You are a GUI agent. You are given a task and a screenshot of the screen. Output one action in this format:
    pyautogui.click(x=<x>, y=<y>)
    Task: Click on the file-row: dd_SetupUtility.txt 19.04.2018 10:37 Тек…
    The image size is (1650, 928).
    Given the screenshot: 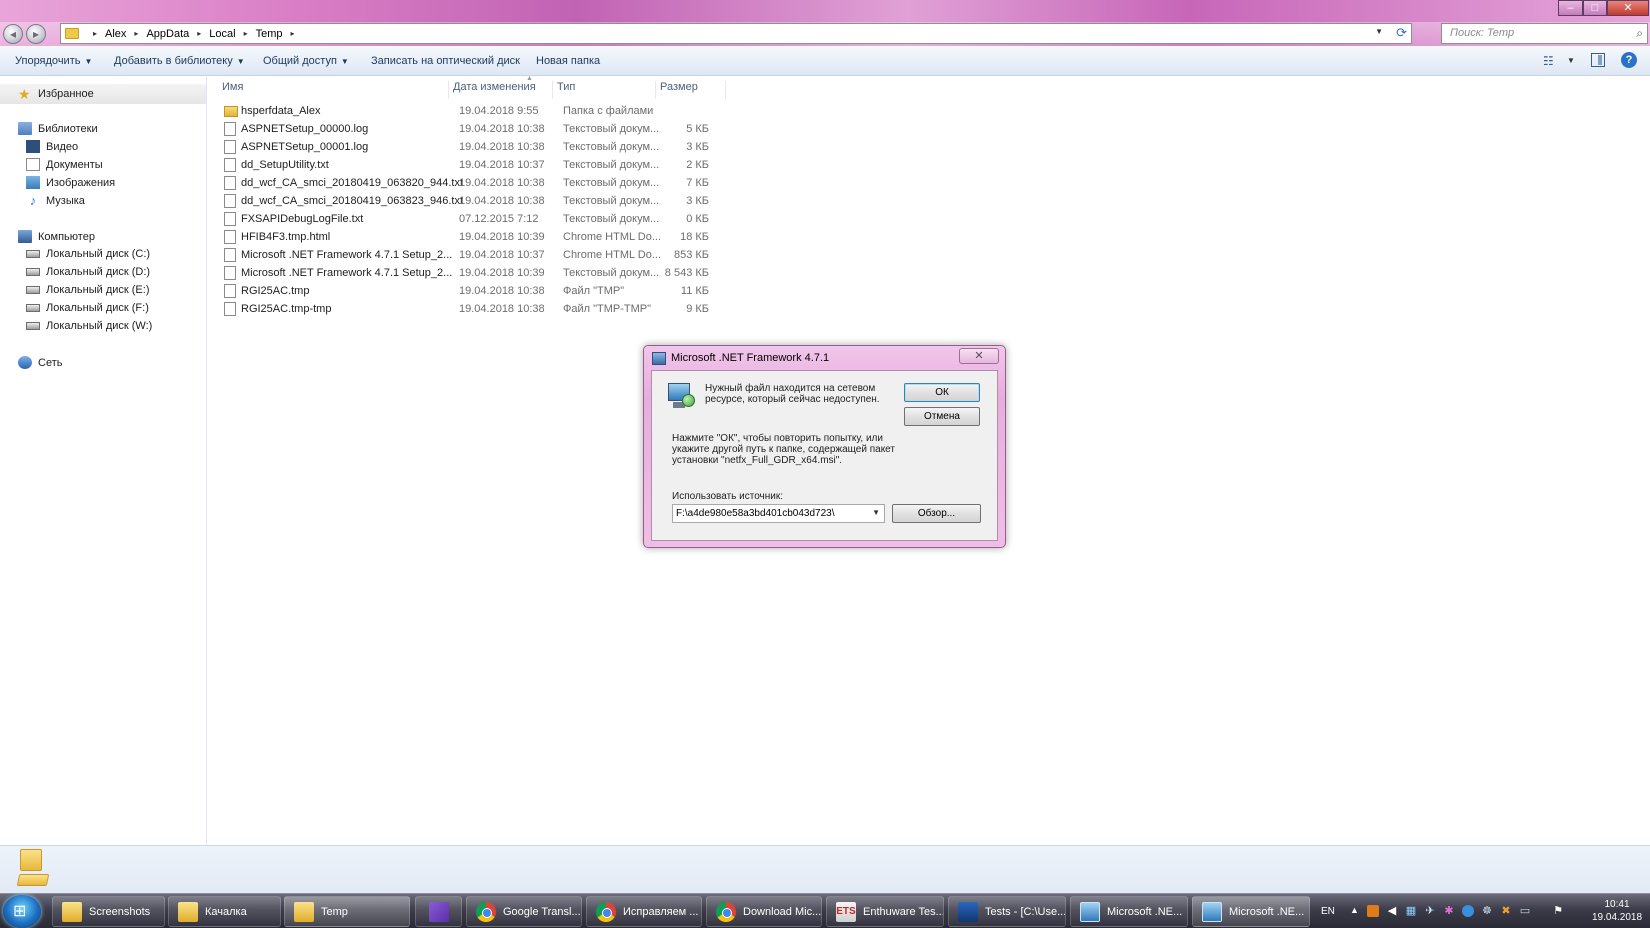 What is the action you would take?
    pyautogui.click(x=570, y=165)
    